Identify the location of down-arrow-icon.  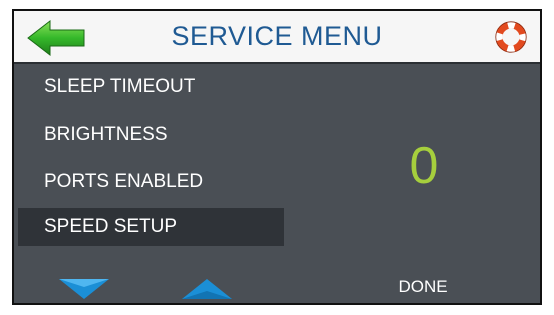
(84, 289).